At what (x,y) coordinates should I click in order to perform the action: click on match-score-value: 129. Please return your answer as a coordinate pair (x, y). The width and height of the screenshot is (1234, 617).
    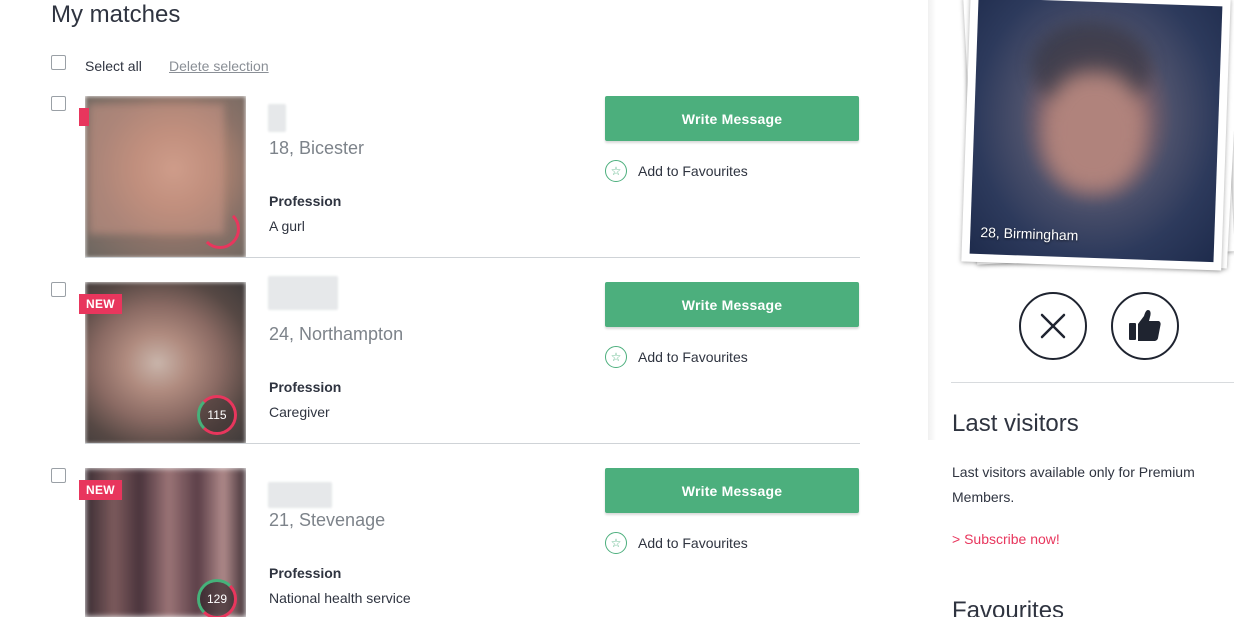
    Looking at the image, I should click on (217, 599).